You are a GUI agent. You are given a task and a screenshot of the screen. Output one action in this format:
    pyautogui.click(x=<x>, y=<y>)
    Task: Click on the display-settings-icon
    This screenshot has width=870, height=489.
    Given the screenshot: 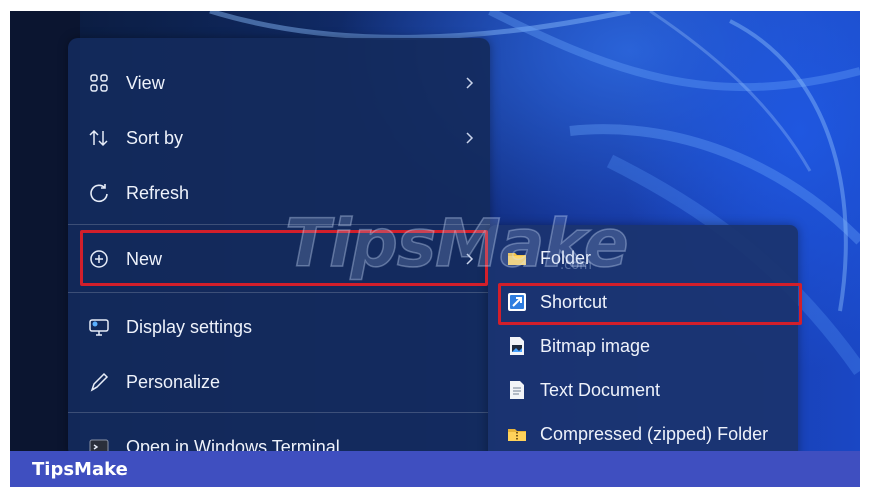 What is the action you would take?
    pyautogui.click(x=99, y=327)
    